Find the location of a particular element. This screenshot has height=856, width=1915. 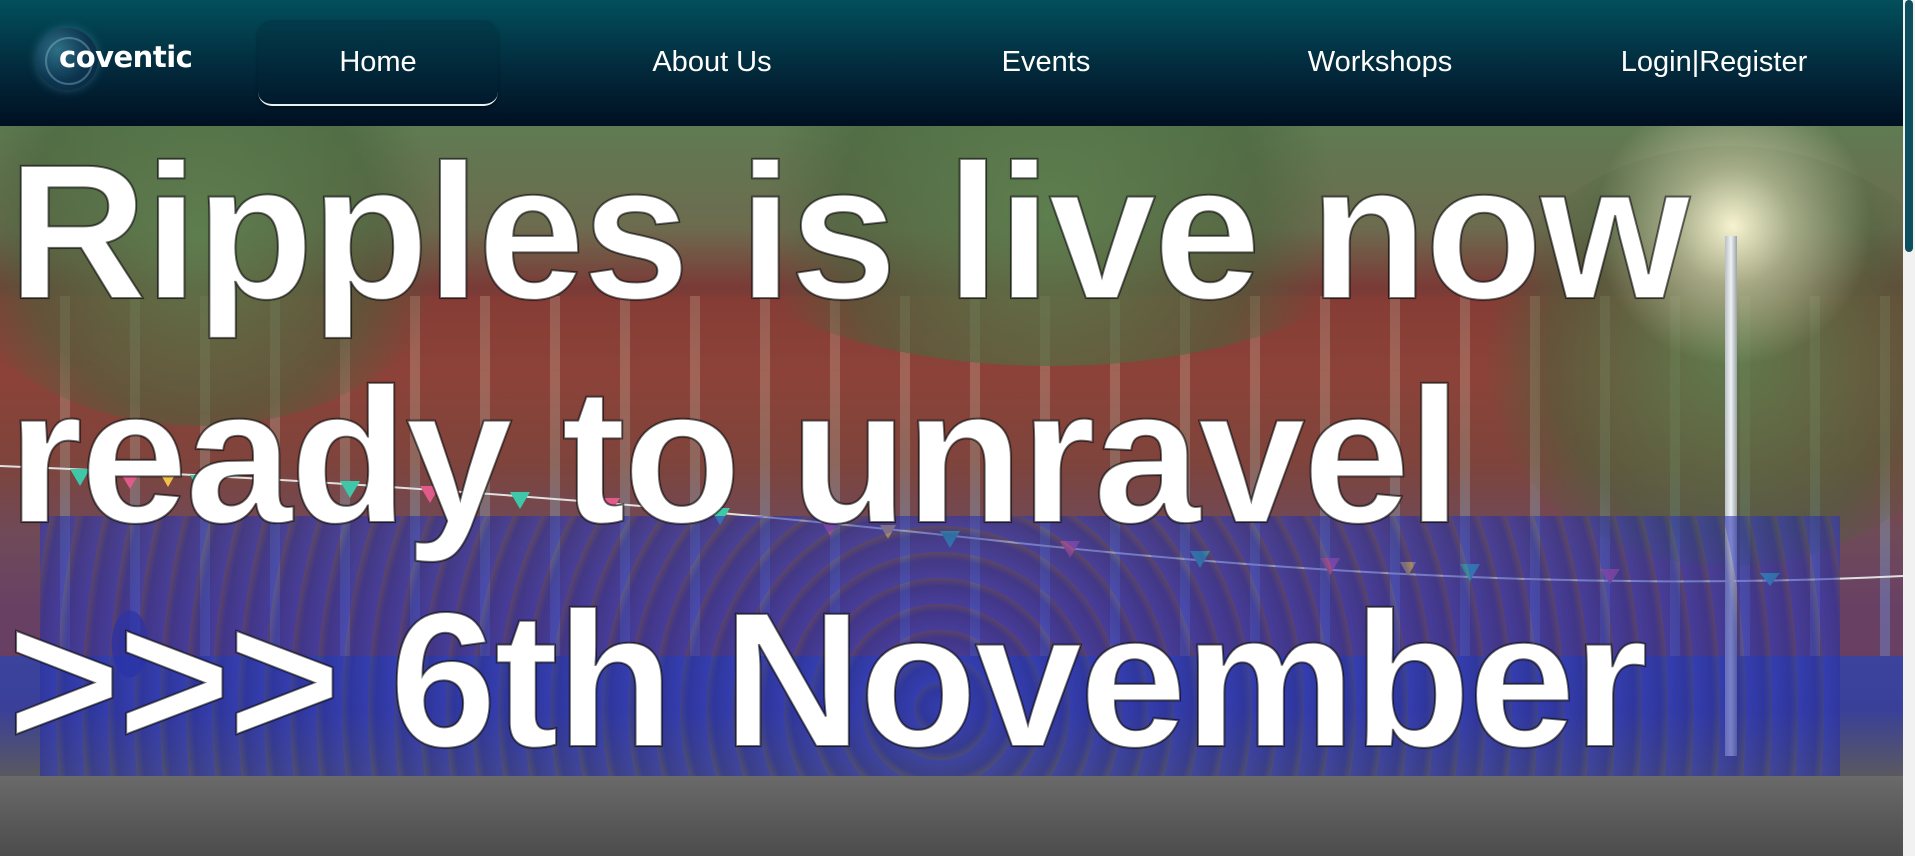

nav-workshops-label: Workshops is located at coordinates (1380, 61).